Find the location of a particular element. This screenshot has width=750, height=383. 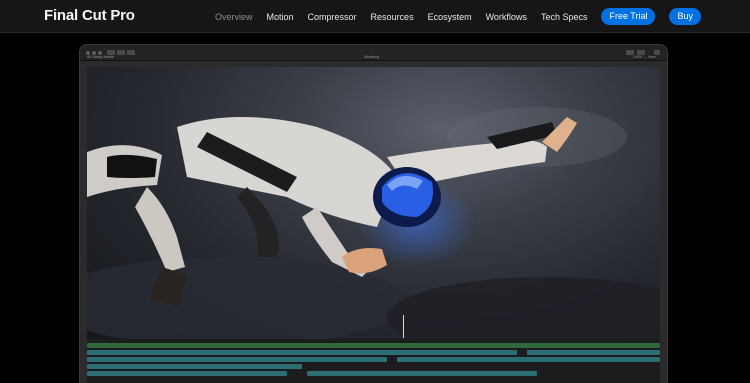

layout-icon is located at coordinates (630, 52).